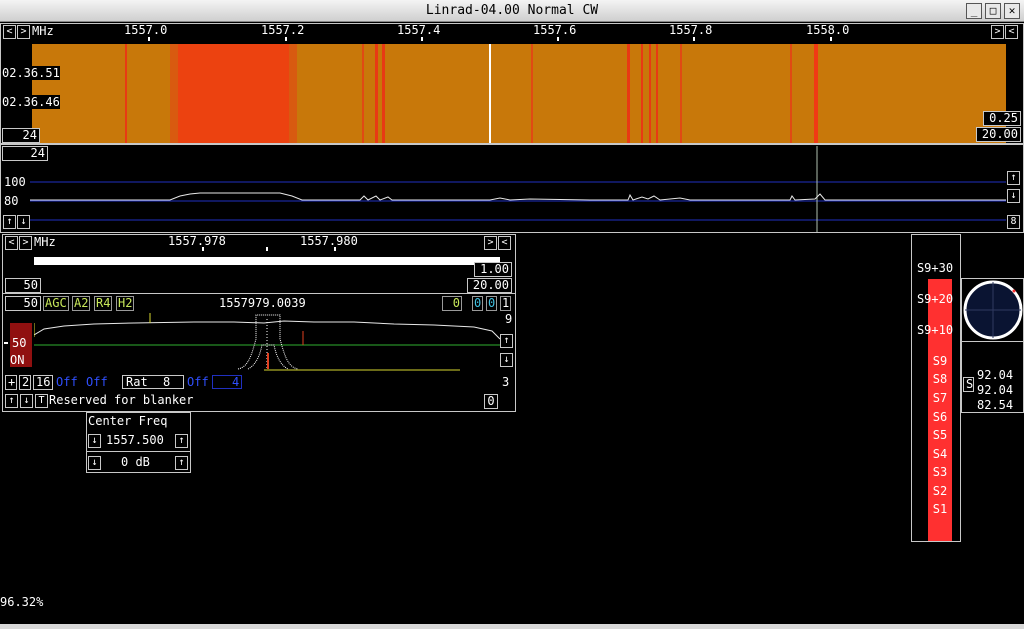 The image size is (1024, 629). I want to click on center-freq-value: 1557.500, so click(135, 440).